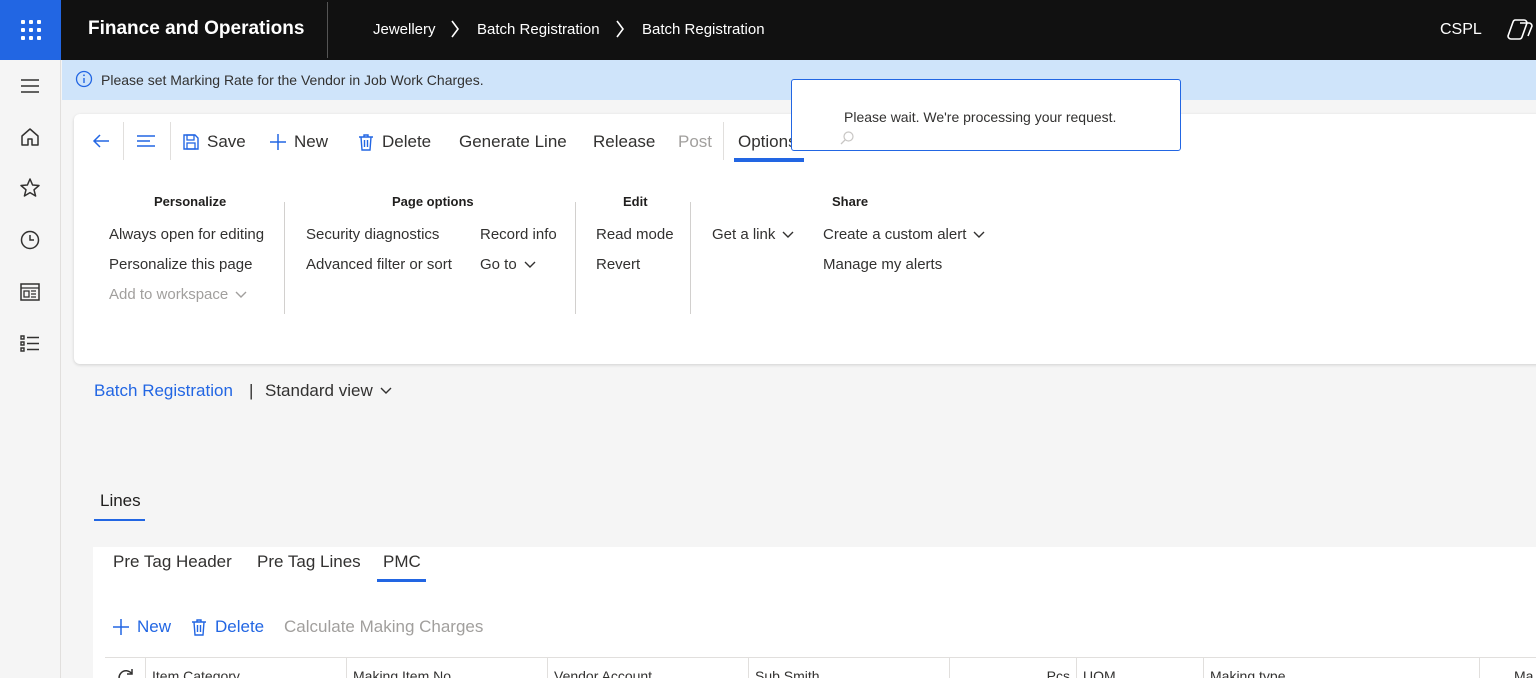 This screenshot has width=1536, height=678. I want to click on company-picker: CSPL, so click(1461, 30).